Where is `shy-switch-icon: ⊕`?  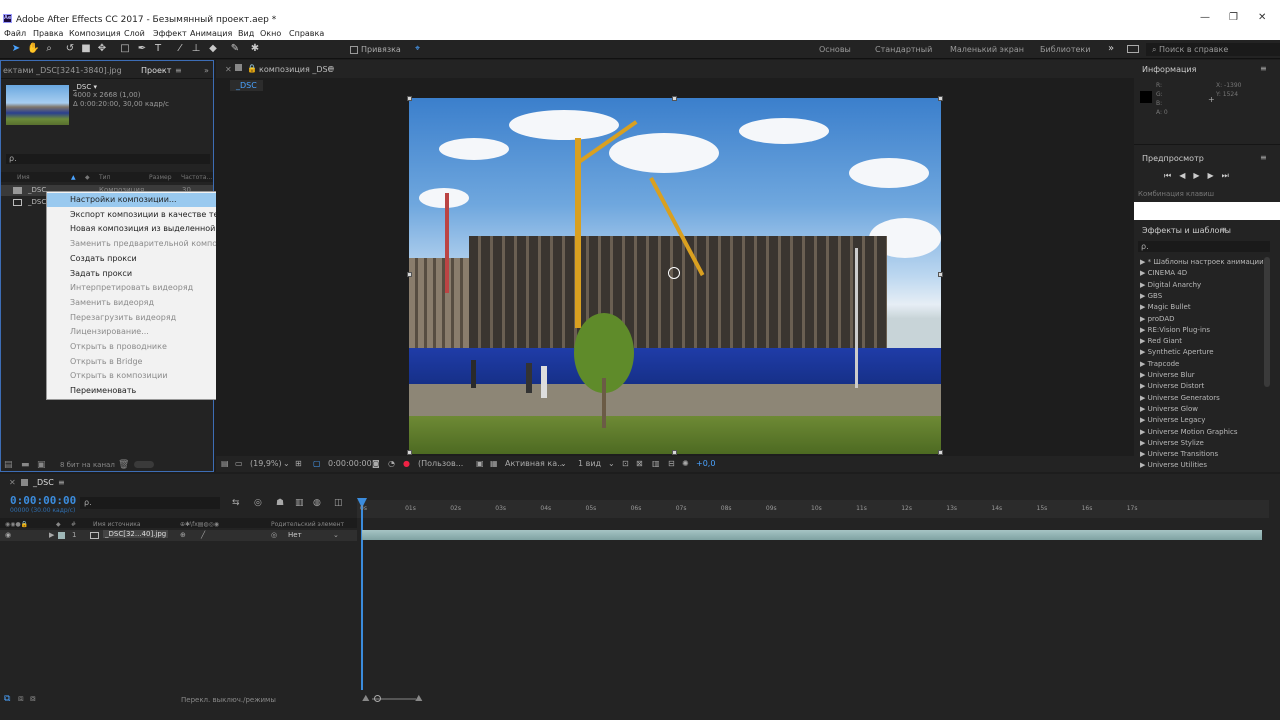 shy-switch-icon: ⊕ is located at coordinates (183, 535).